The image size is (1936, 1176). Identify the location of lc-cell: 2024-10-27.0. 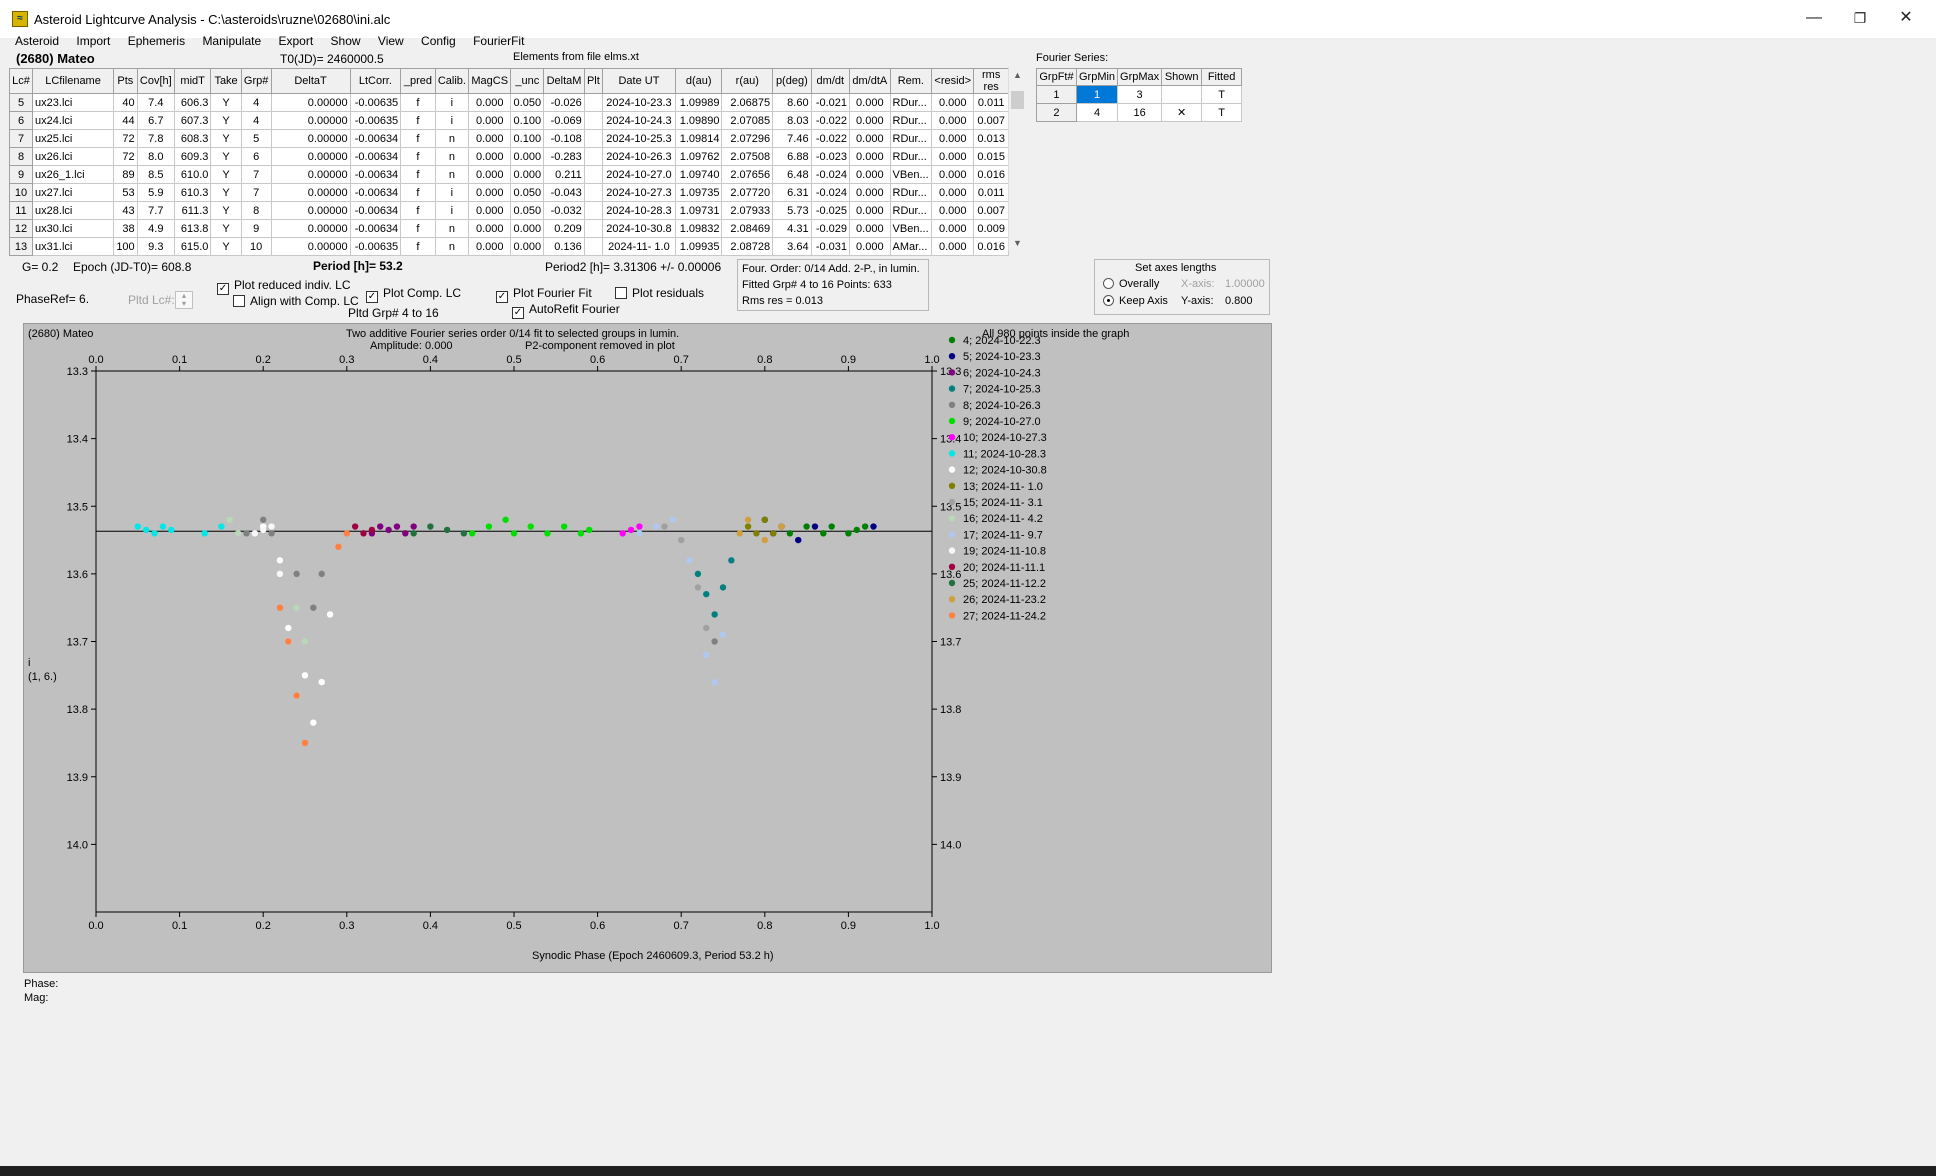
(639, 174).